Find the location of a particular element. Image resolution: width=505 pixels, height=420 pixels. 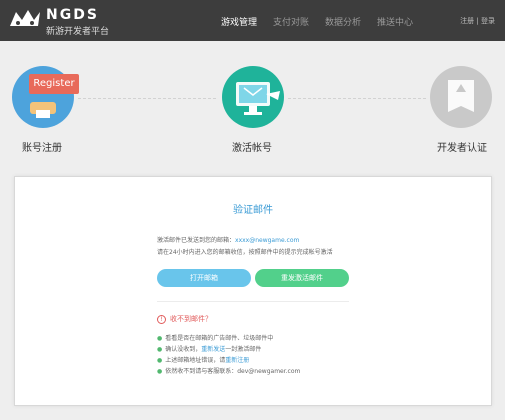

register-badge: Register is located at coordinates (54, 84).